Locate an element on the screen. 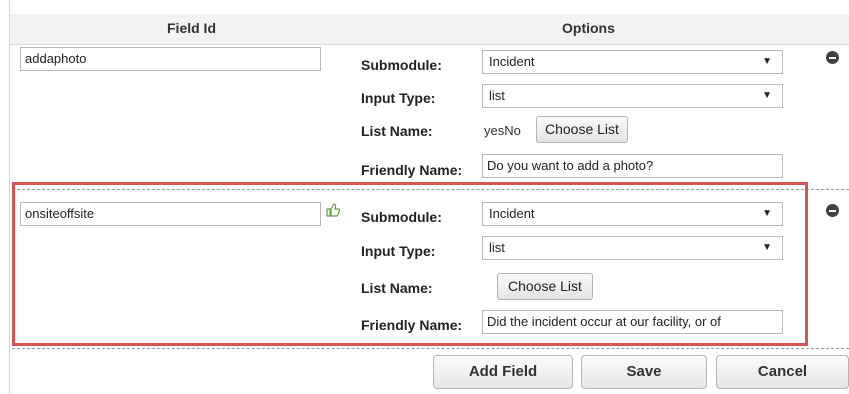 The image size is (849, 394). input-type-value: list is located at coordinates (497, 95).